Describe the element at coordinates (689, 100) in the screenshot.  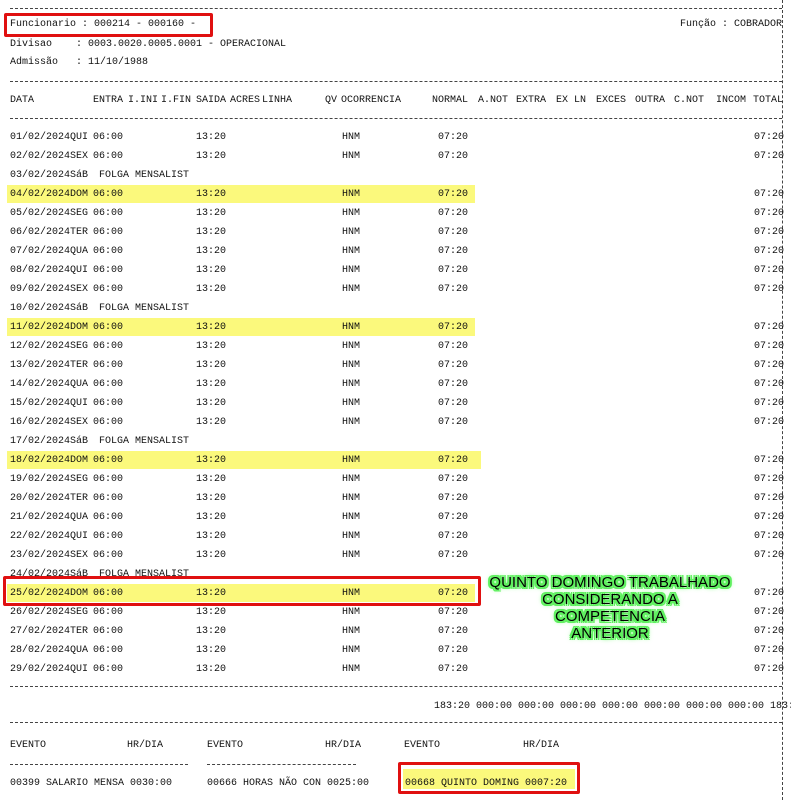
I see `column-header: C.NOT` at that location.